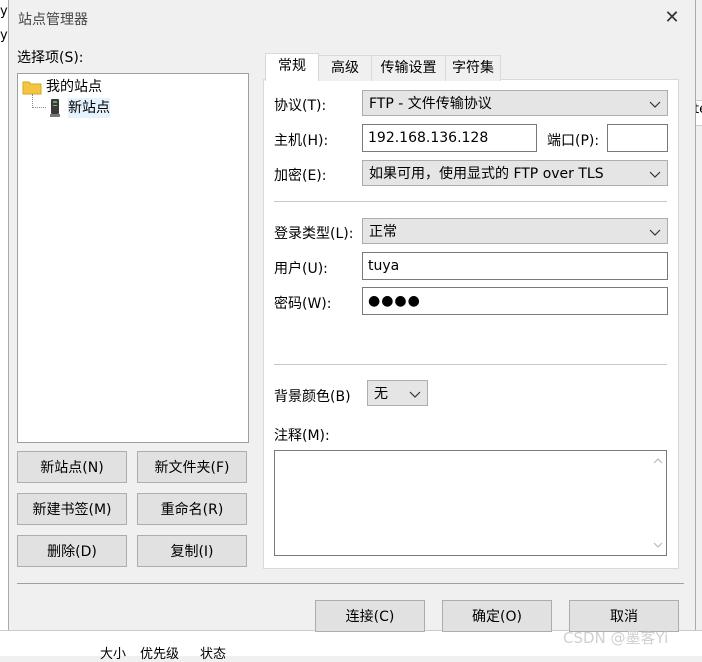  What do you see at coordinates (350, 583) in the screenshot?
I see `footer-divider` at bounding box center [350, 583].